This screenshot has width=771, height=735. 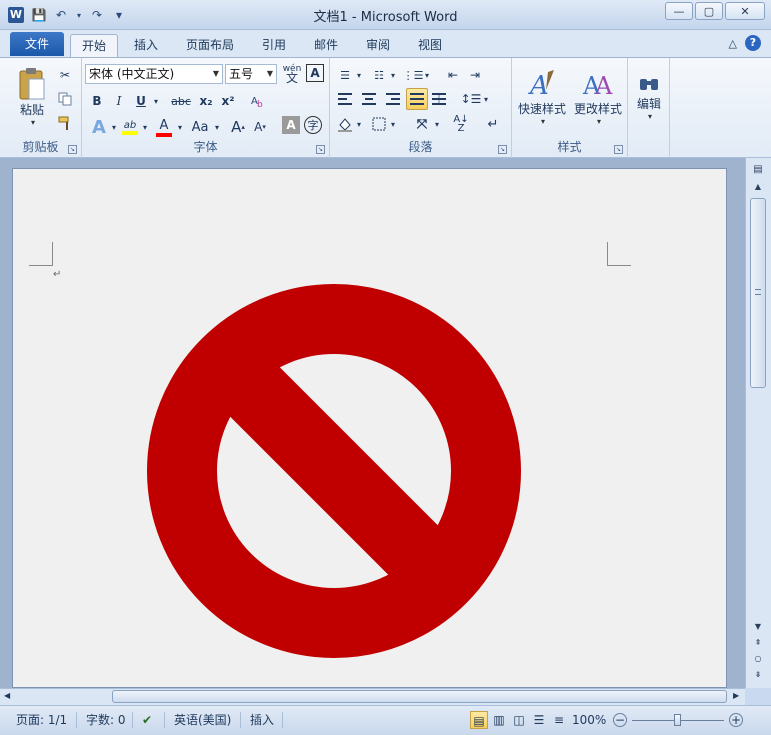 I want to click on print-layout-view-icon: ▤, so click(x=479, y=720).